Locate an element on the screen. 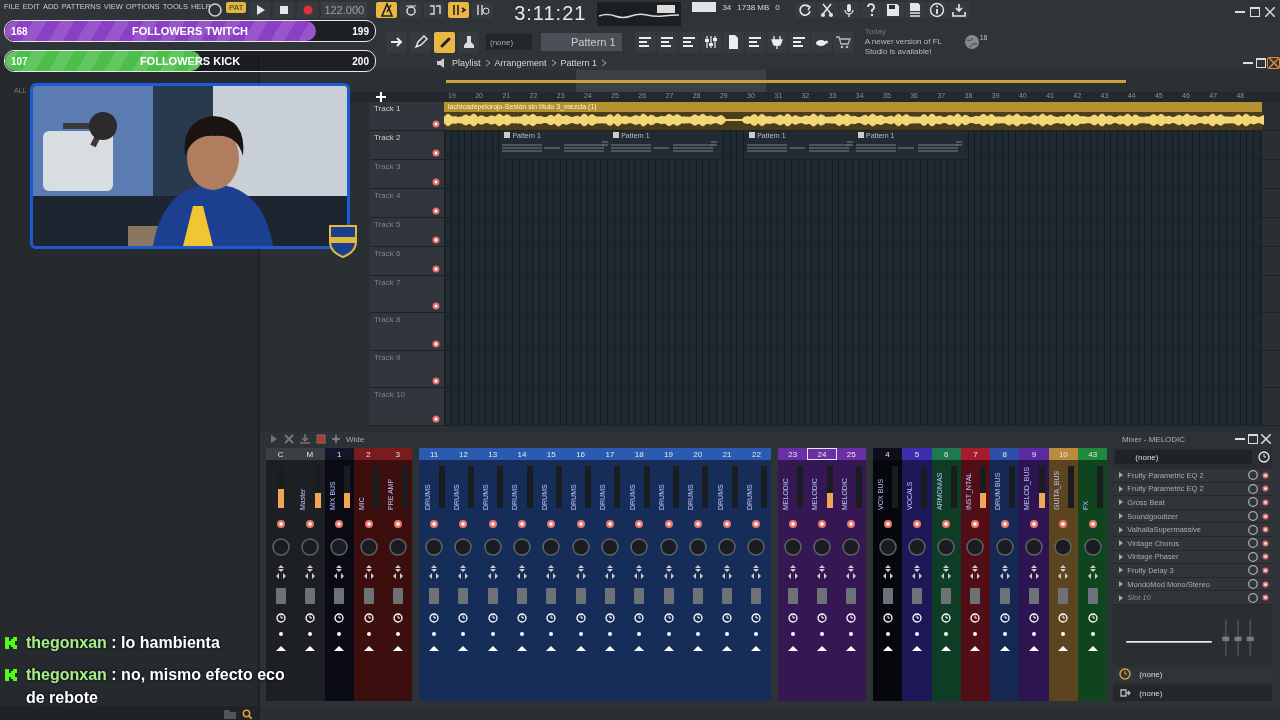  news-date: Today is located at coordinates (875, 32).